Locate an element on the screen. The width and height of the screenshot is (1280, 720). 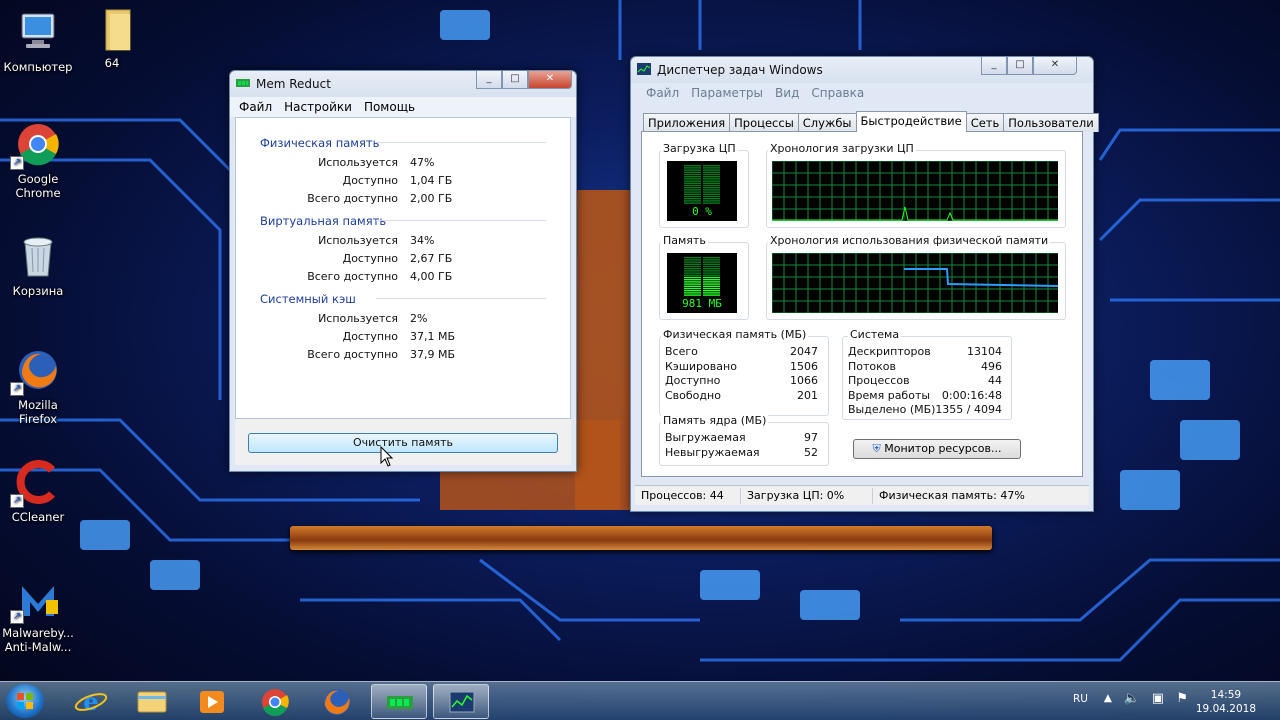
desktop-icon-label: Компьютер is located at coordinates (38, 67).